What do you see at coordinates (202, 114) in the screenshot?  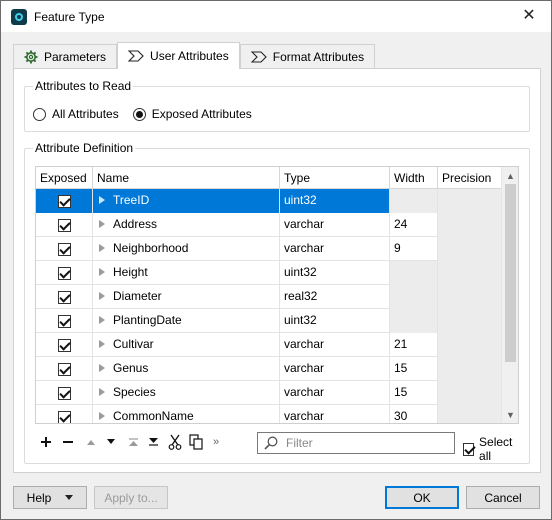 I see `exposed-attributes-label: Exposed Attributes` at bounding box center [202, 114].